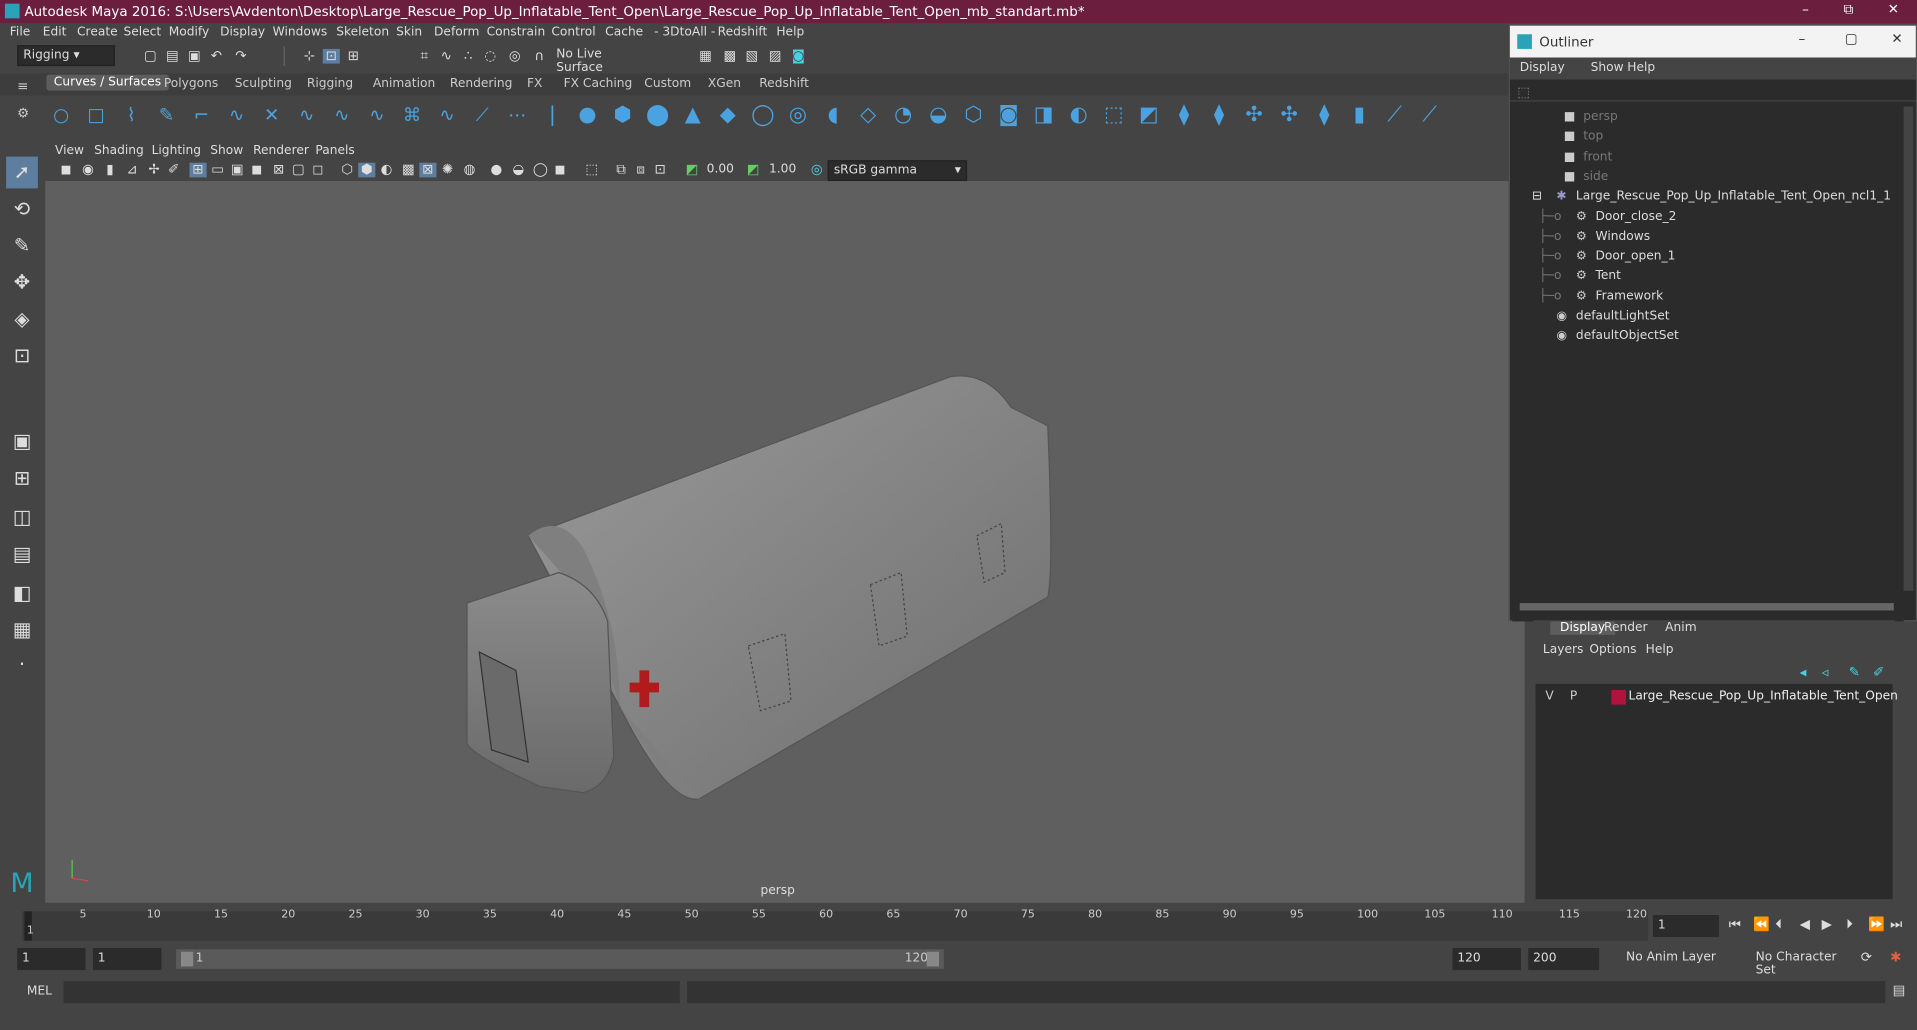 The image size is (1917, 1030). I want to click on script-editor-icon: ▤, so click(1899, 990).